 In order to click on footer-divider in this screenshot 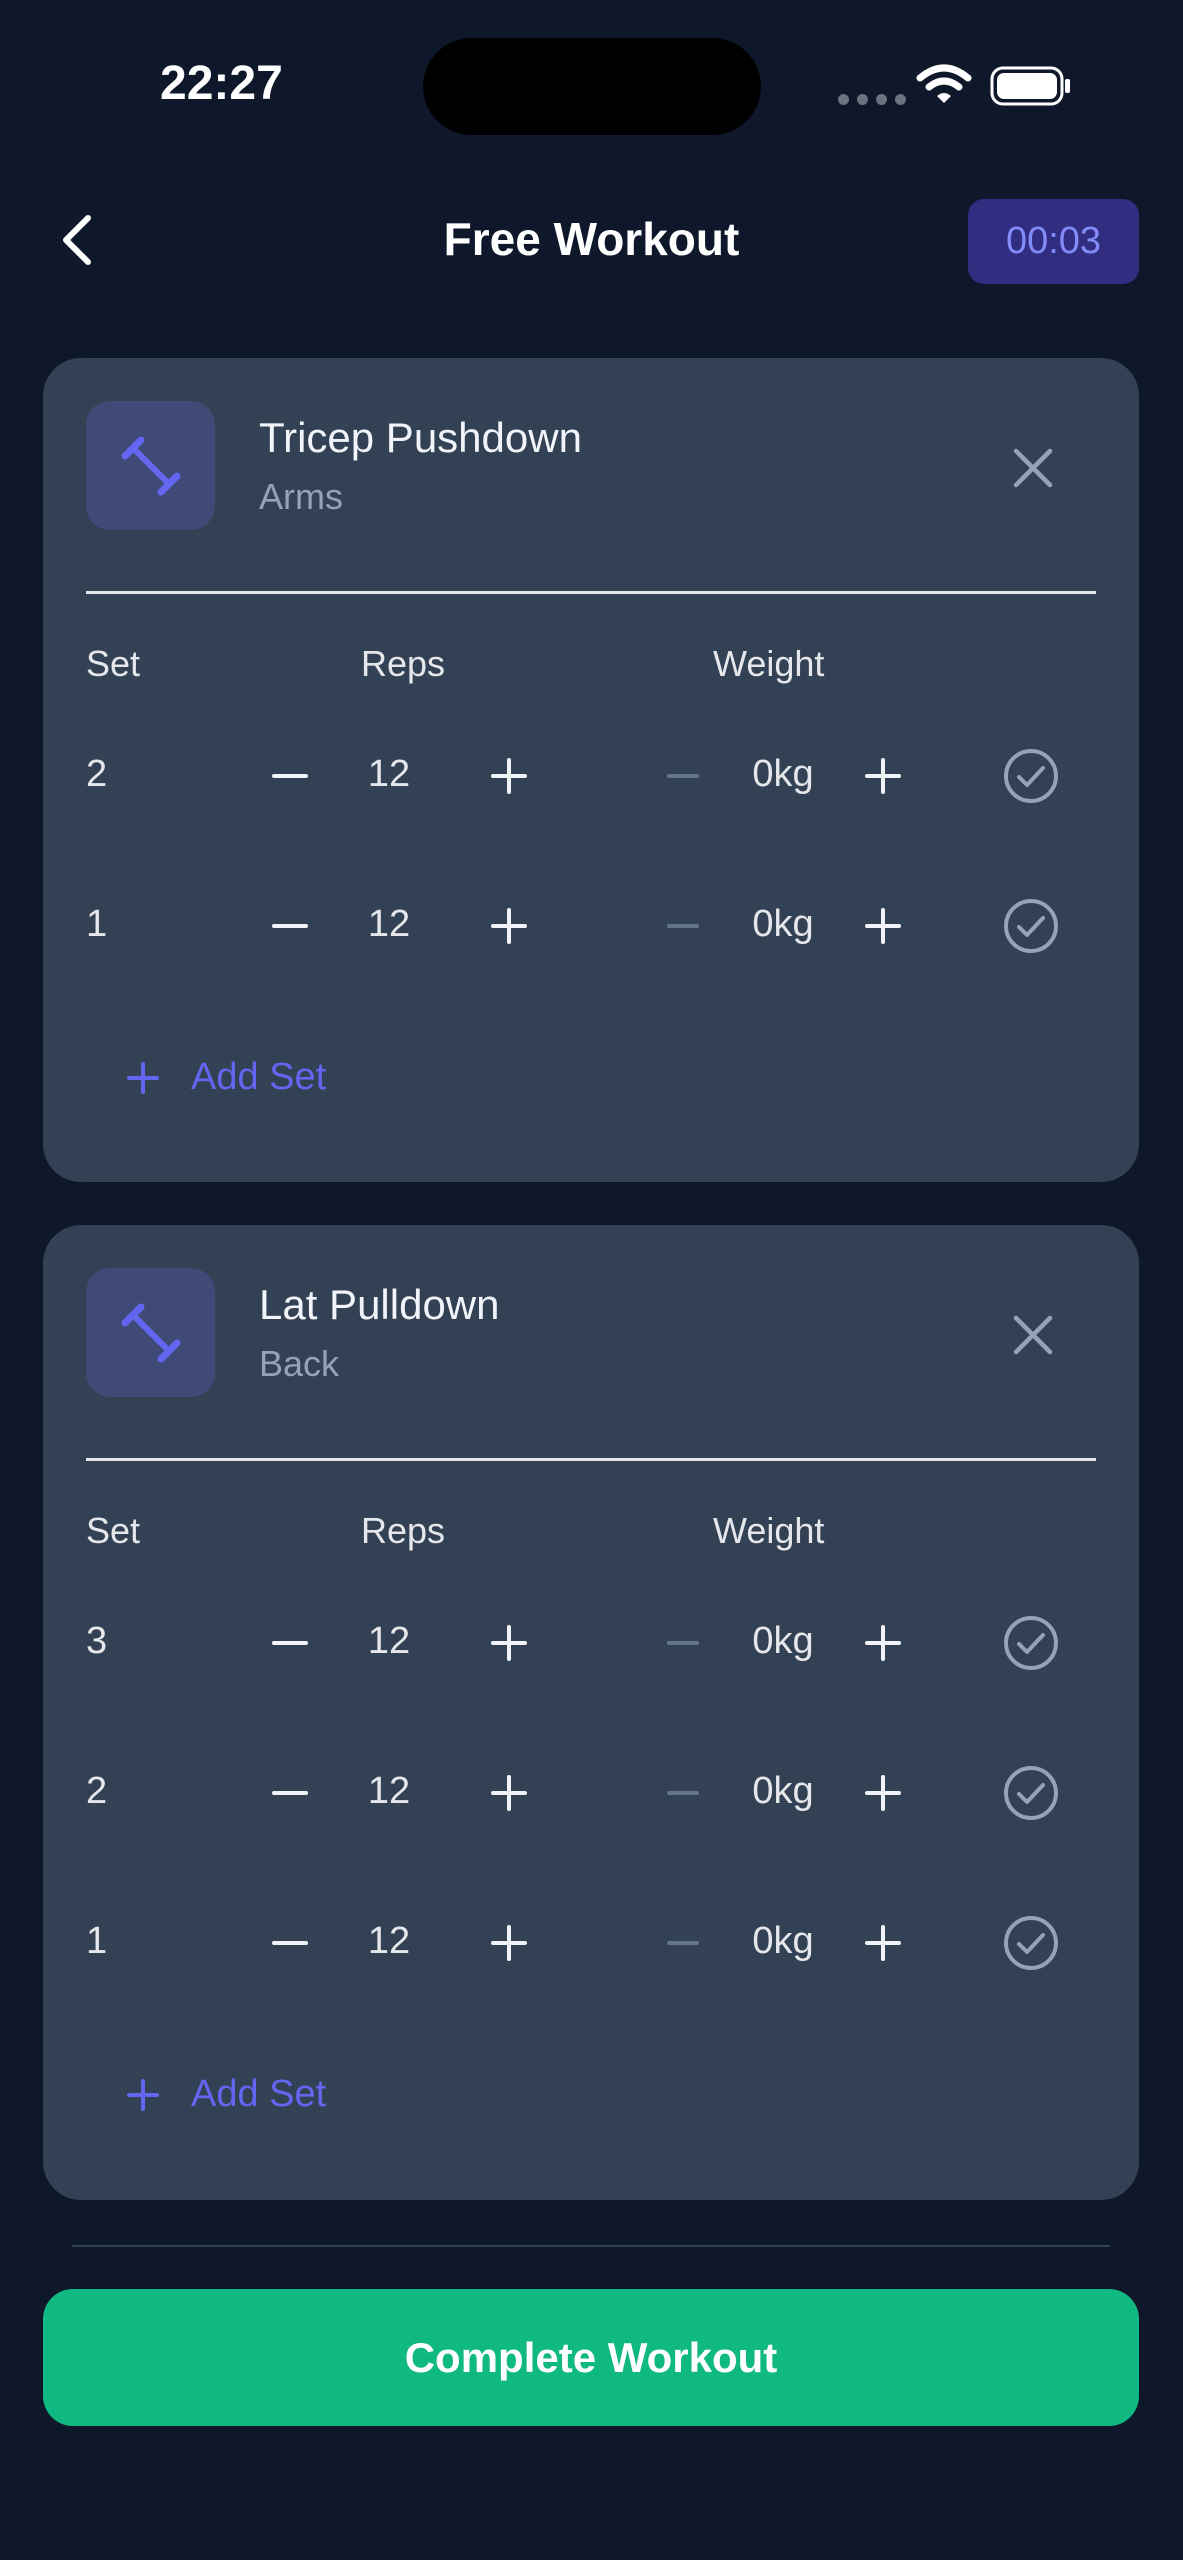, I will do `click(591, 2246)`.